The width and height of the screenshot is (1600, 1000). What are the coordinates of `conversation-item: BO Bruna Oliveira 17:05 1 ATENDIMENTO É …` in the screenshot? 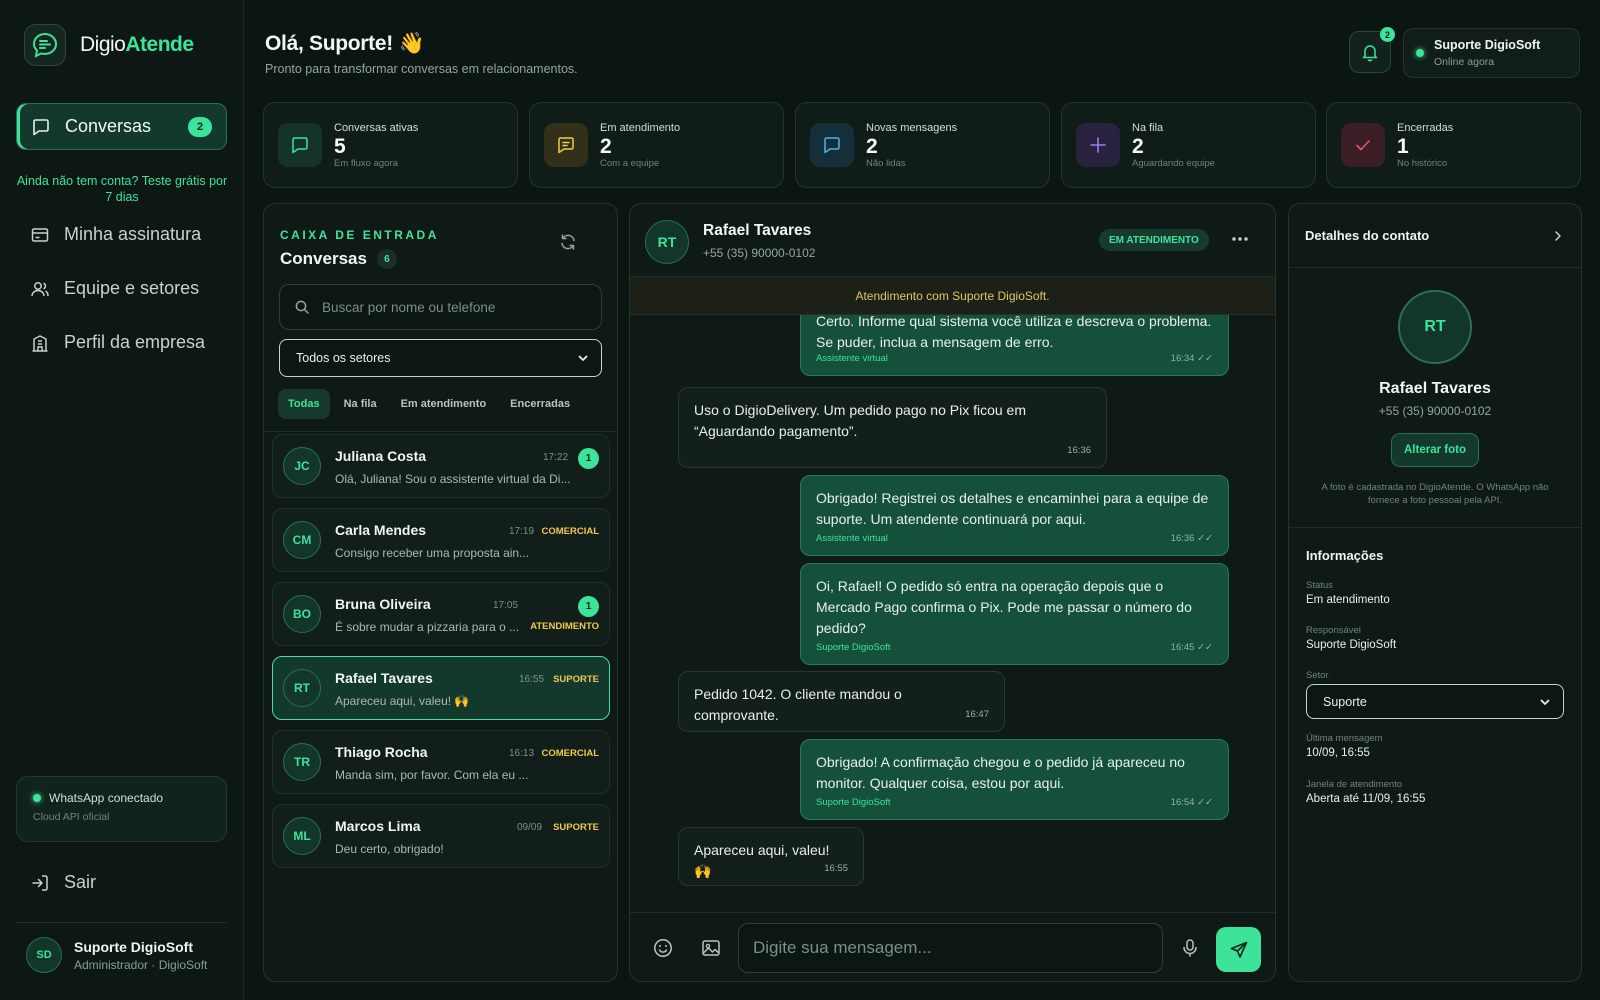 It's located at (441, 614).